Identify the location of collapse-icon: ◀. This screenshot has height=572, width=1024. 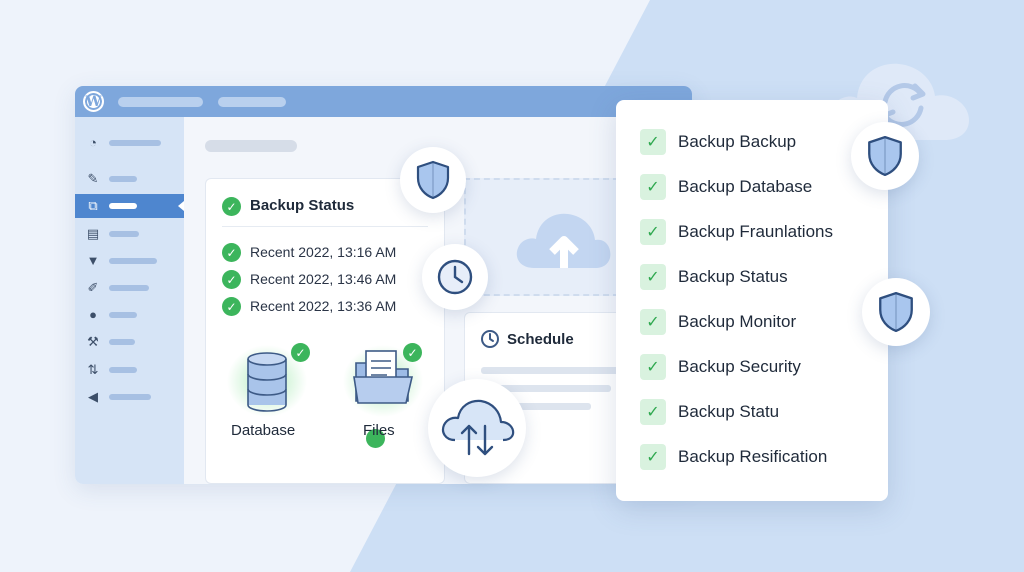
(93, 396).